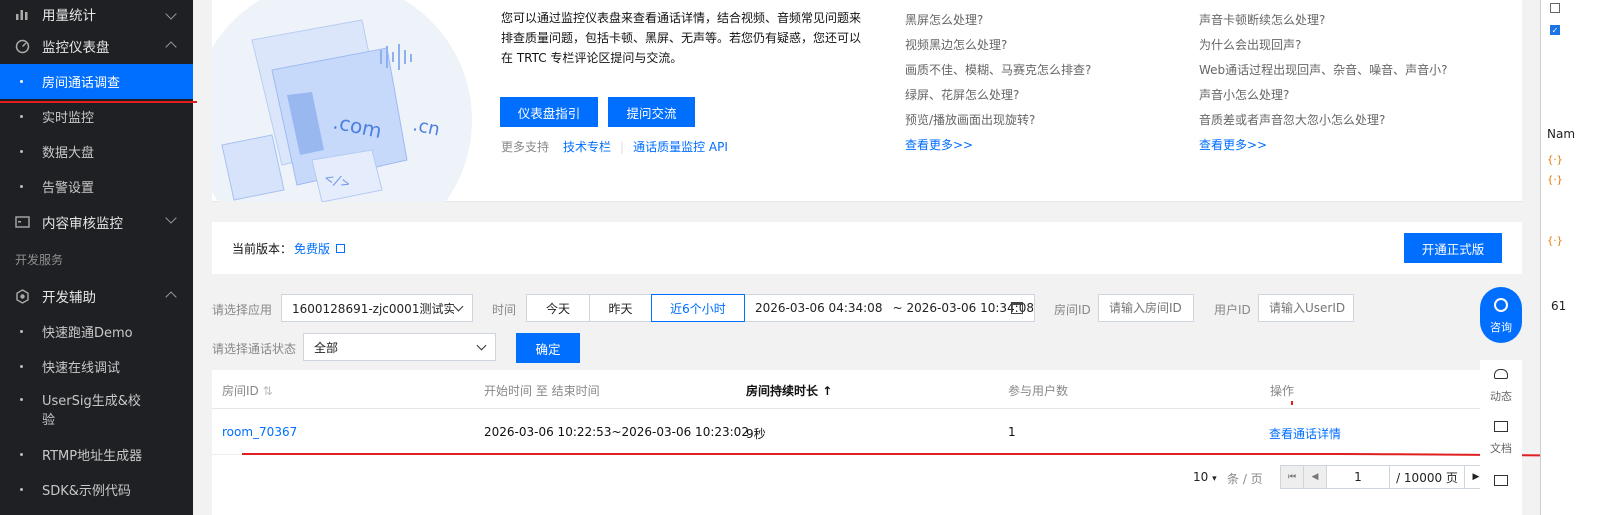 This screenshot has width=1623, height=515. What do you see at coordinates (373, 308) in the screenshot?
I see `app-select-value: 1600128691-zjc0001测试实时音` at bounding box center [373, 308].